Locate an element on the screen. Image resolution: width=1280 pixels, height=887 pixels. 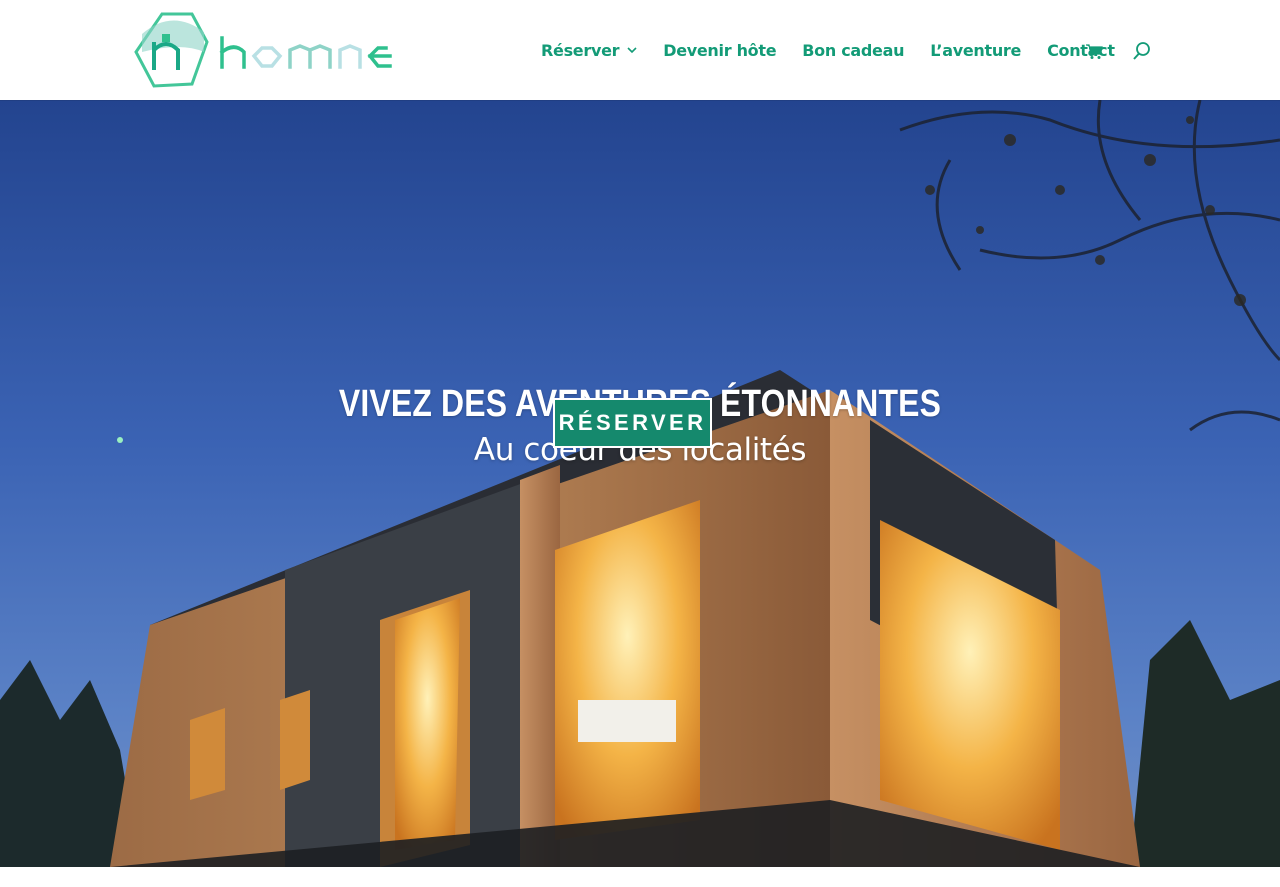
nav-item-devenir-hote: Devenir hôte is located at coordinates (719, 50).